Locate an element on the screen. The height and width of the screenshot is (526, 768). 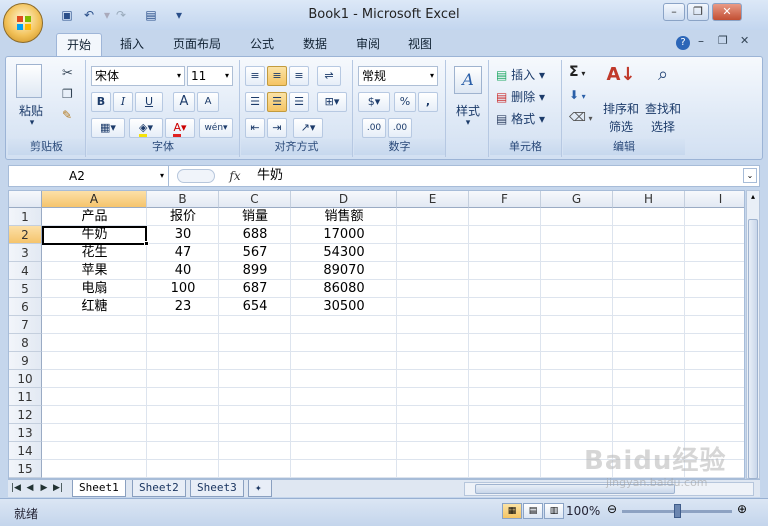
fill-color-button: ◈▾ is located at coordinates (146, 128).